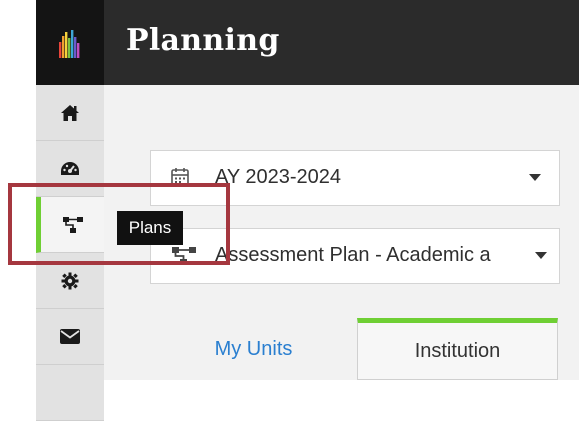 The height and width of the screenshot is (421, 579). I want to click on sidebar-item-more, so click(70, 393).